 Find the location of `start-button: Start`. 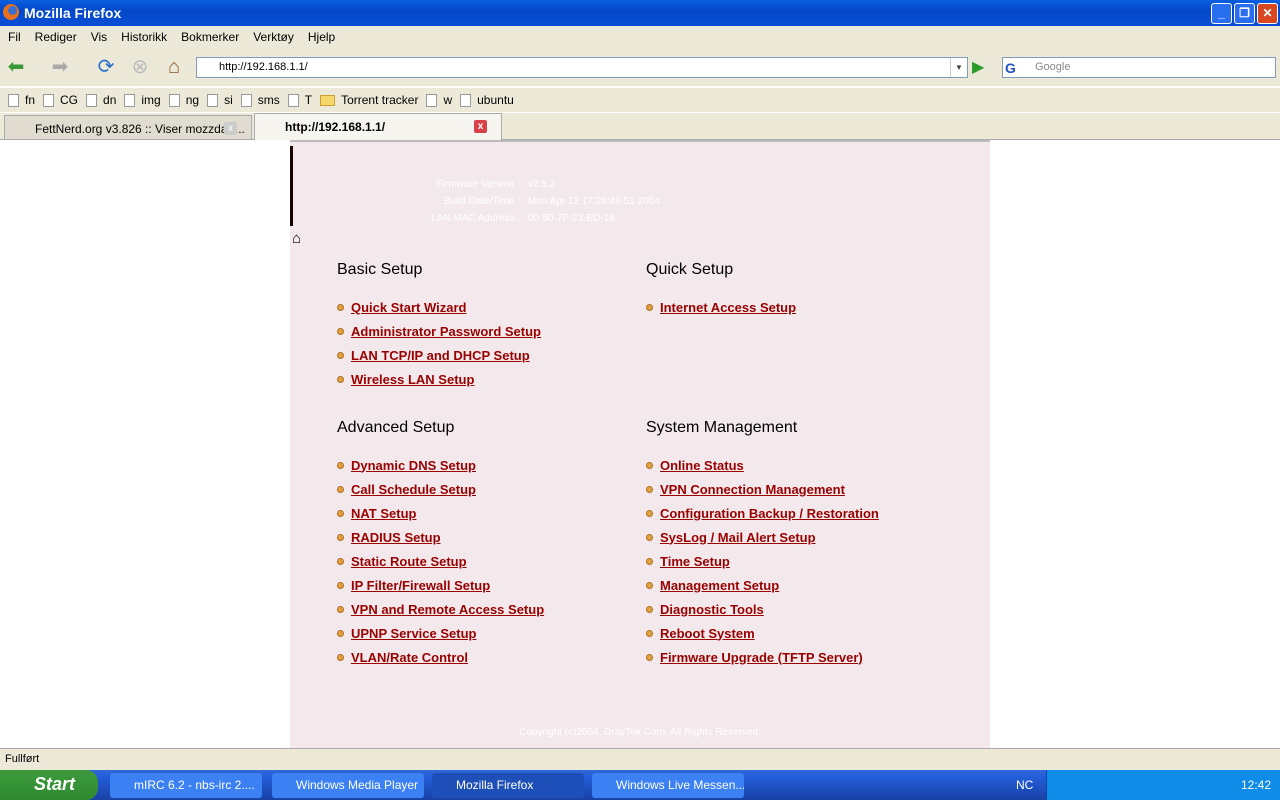

start-button: Start is located at coordinates (49, 785).